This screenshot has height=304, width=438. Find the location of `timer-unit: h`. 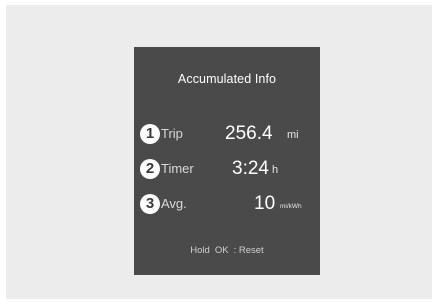

timer-unit: h is located at coordinates (275, 170).